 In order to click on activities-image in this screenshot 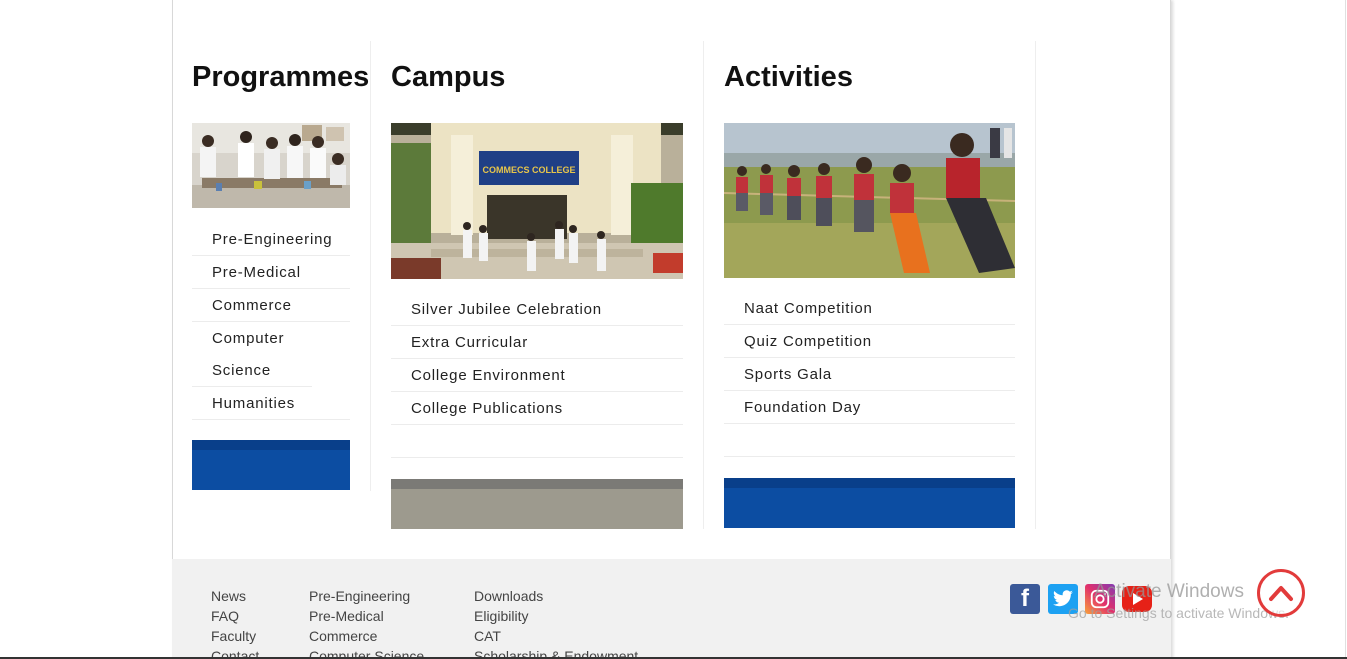, I will do `click(869, 200)`.